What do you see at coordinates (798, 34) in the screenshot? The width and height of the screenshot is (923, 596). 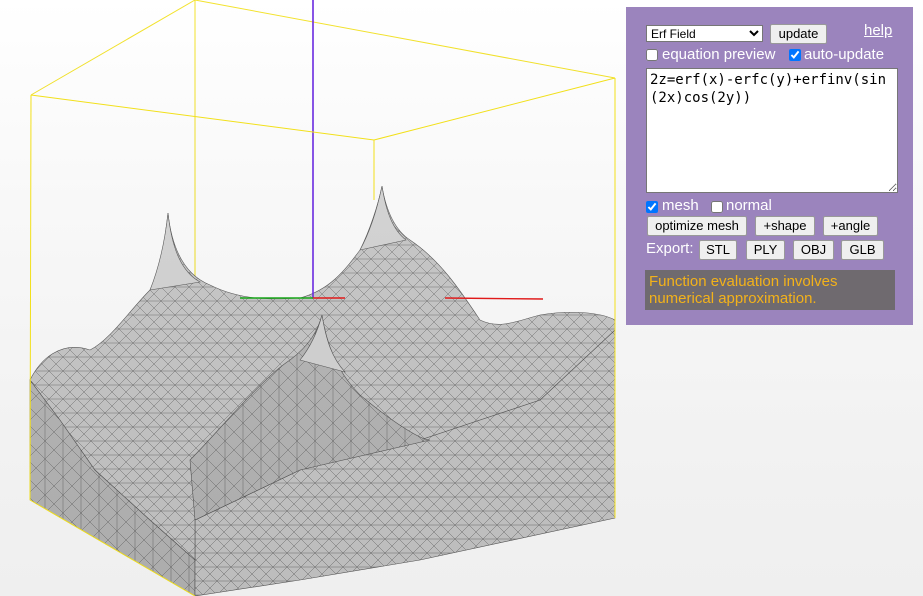 I see `update-button: update` at bounding box center [798, 34].